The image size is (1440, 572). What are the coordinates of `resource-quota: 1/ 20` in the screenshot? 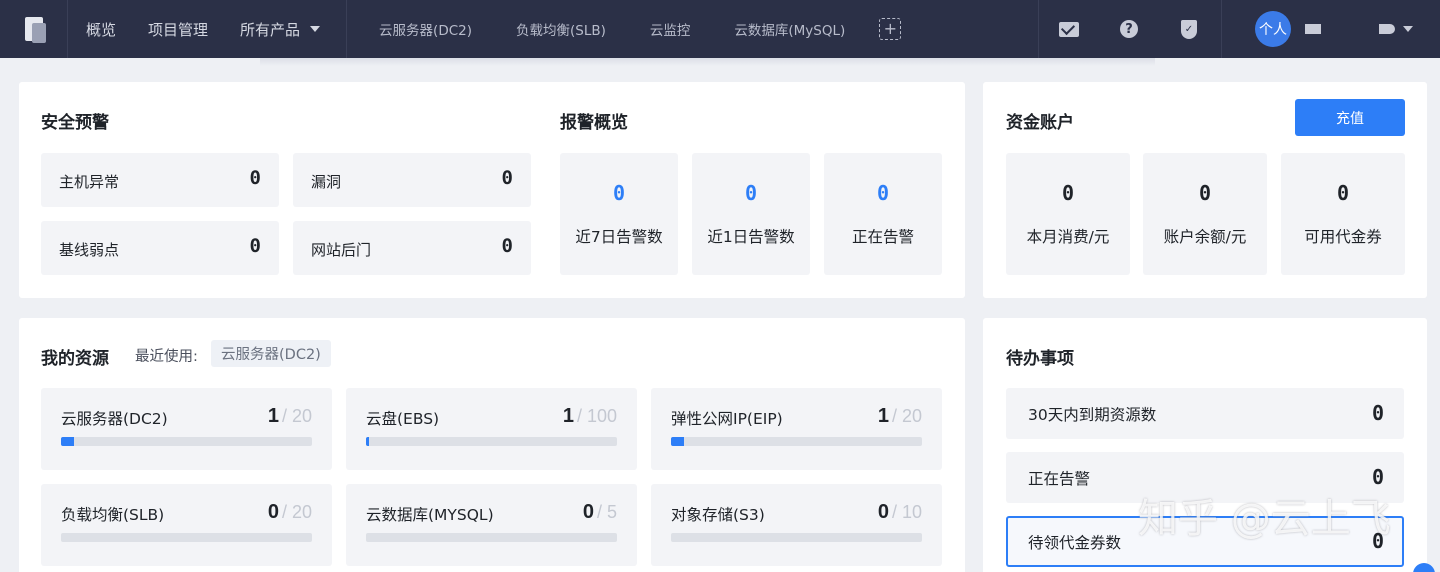 It's located at (290, 416).